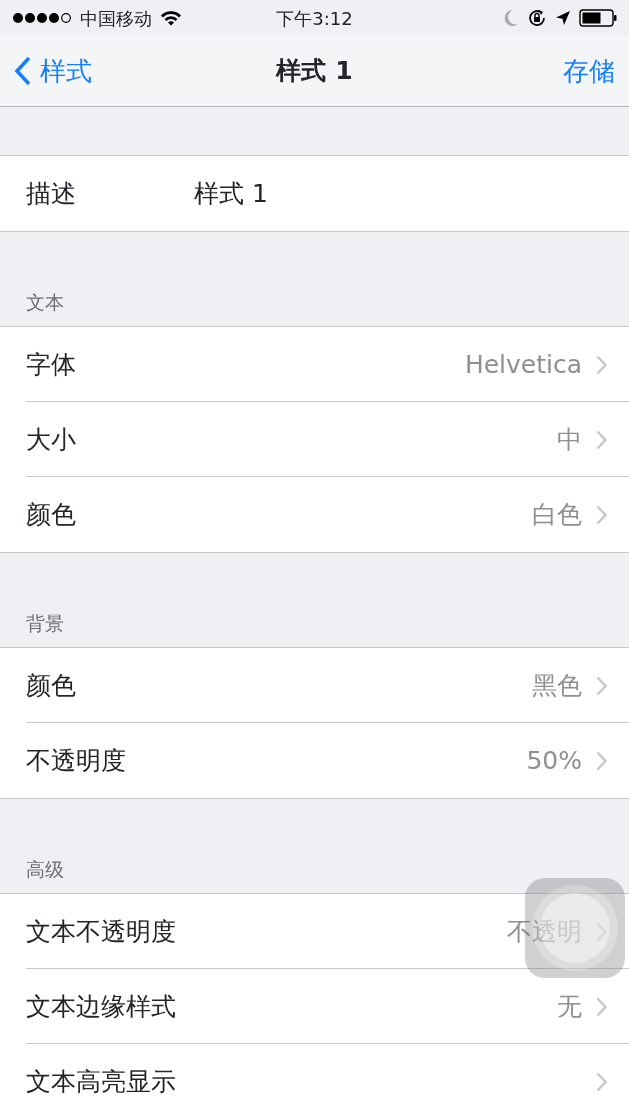 Image resolution: width=629 pixels, height=1118 pixels. I want to click on back-button: 样式, so click(53, 71).